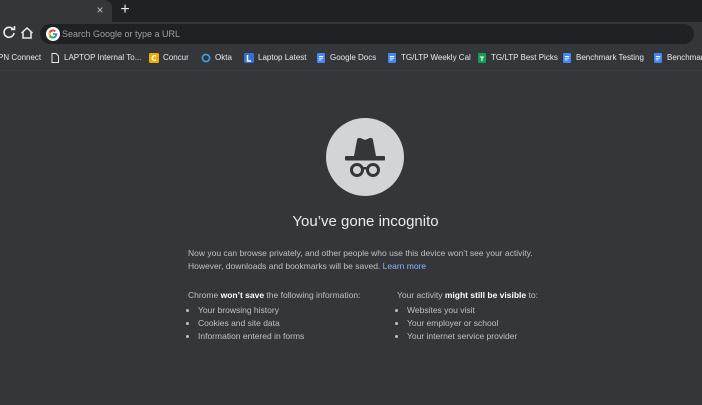 This screenshot has height=405, width=702. Describe the element at coordinates (53, 34) in the screenshot. I see `google-icon` at that location.